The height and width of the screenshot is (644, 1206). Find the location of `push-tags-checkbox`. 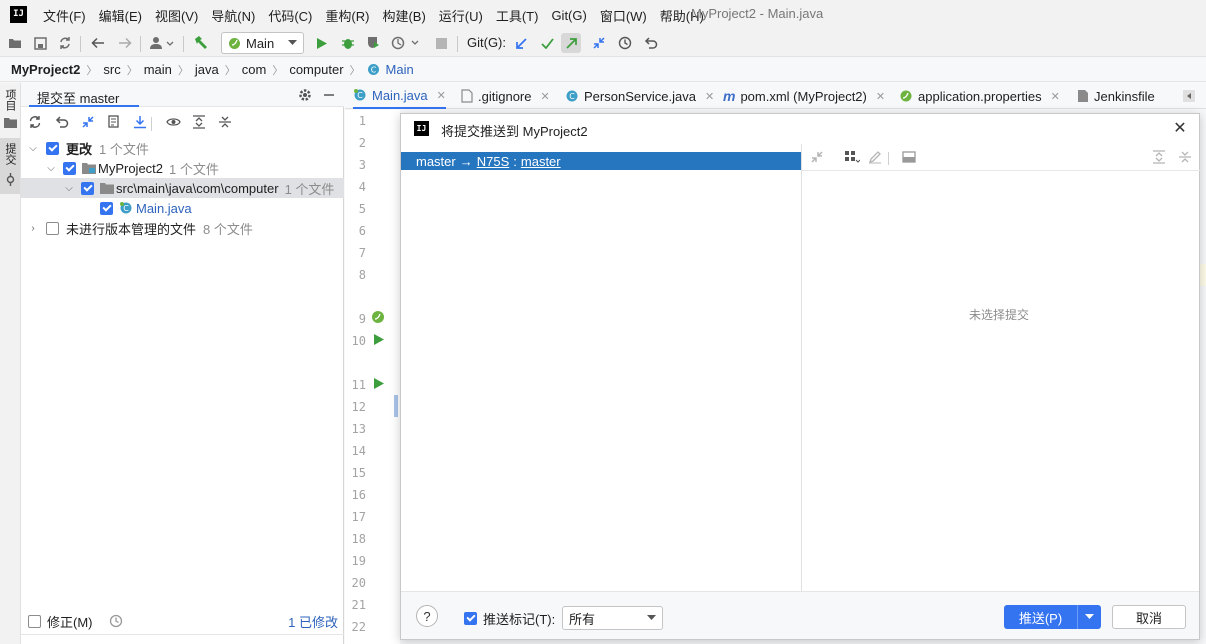

push-tags-checkbox is located at coordinates (470, 618).